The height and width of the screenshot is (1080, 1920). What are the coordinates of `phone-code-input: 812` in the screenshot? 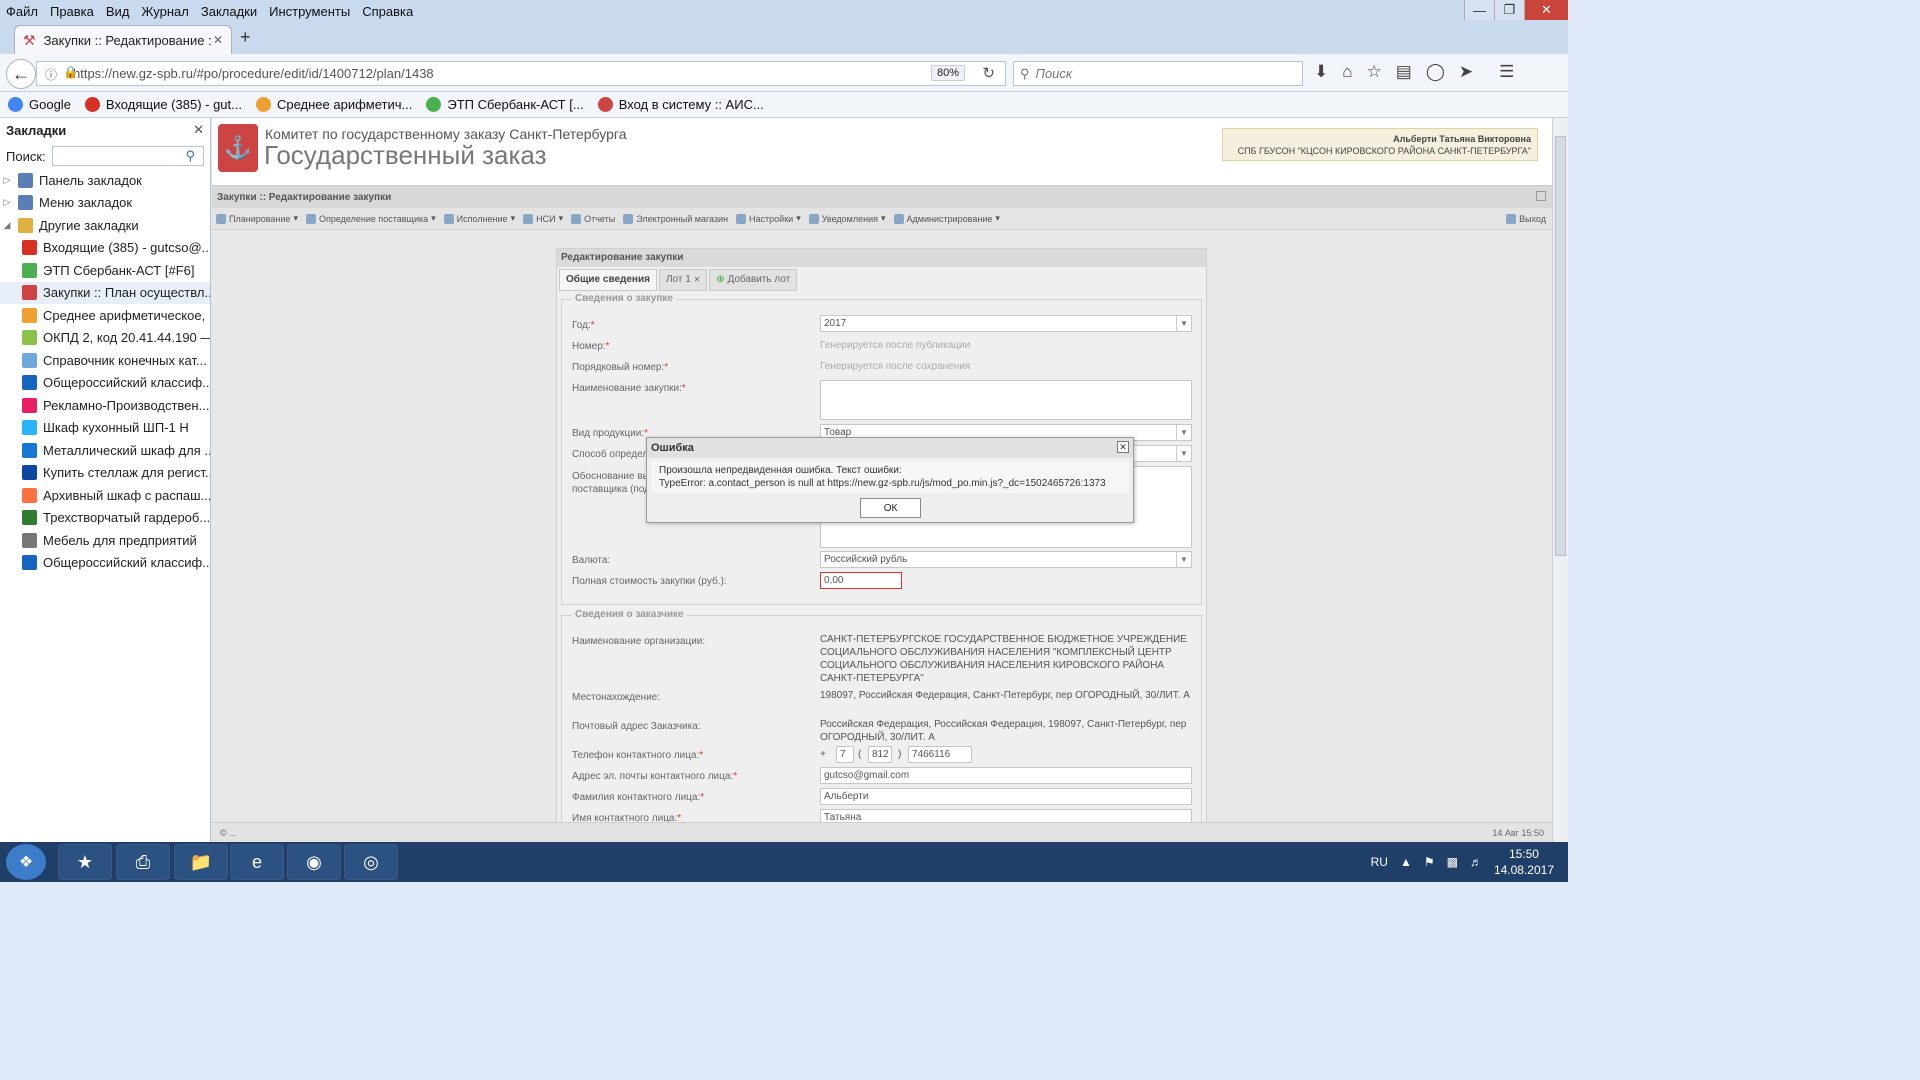 It's located at (880, 754).